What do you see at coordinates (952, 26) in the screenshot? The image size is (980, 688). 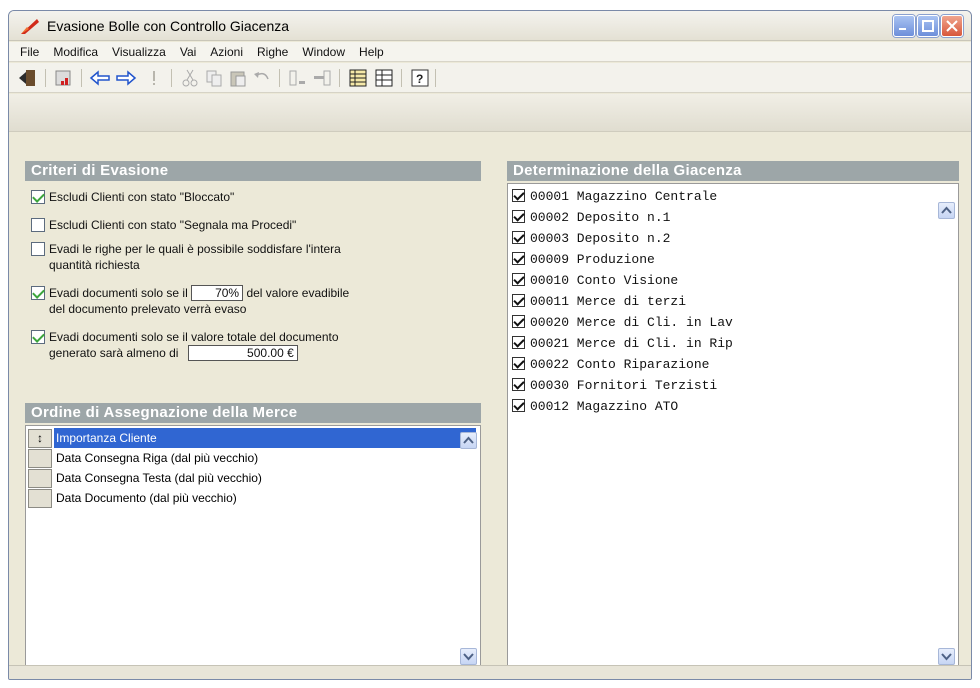 I see `close-button` at bounding box center [952, 26].